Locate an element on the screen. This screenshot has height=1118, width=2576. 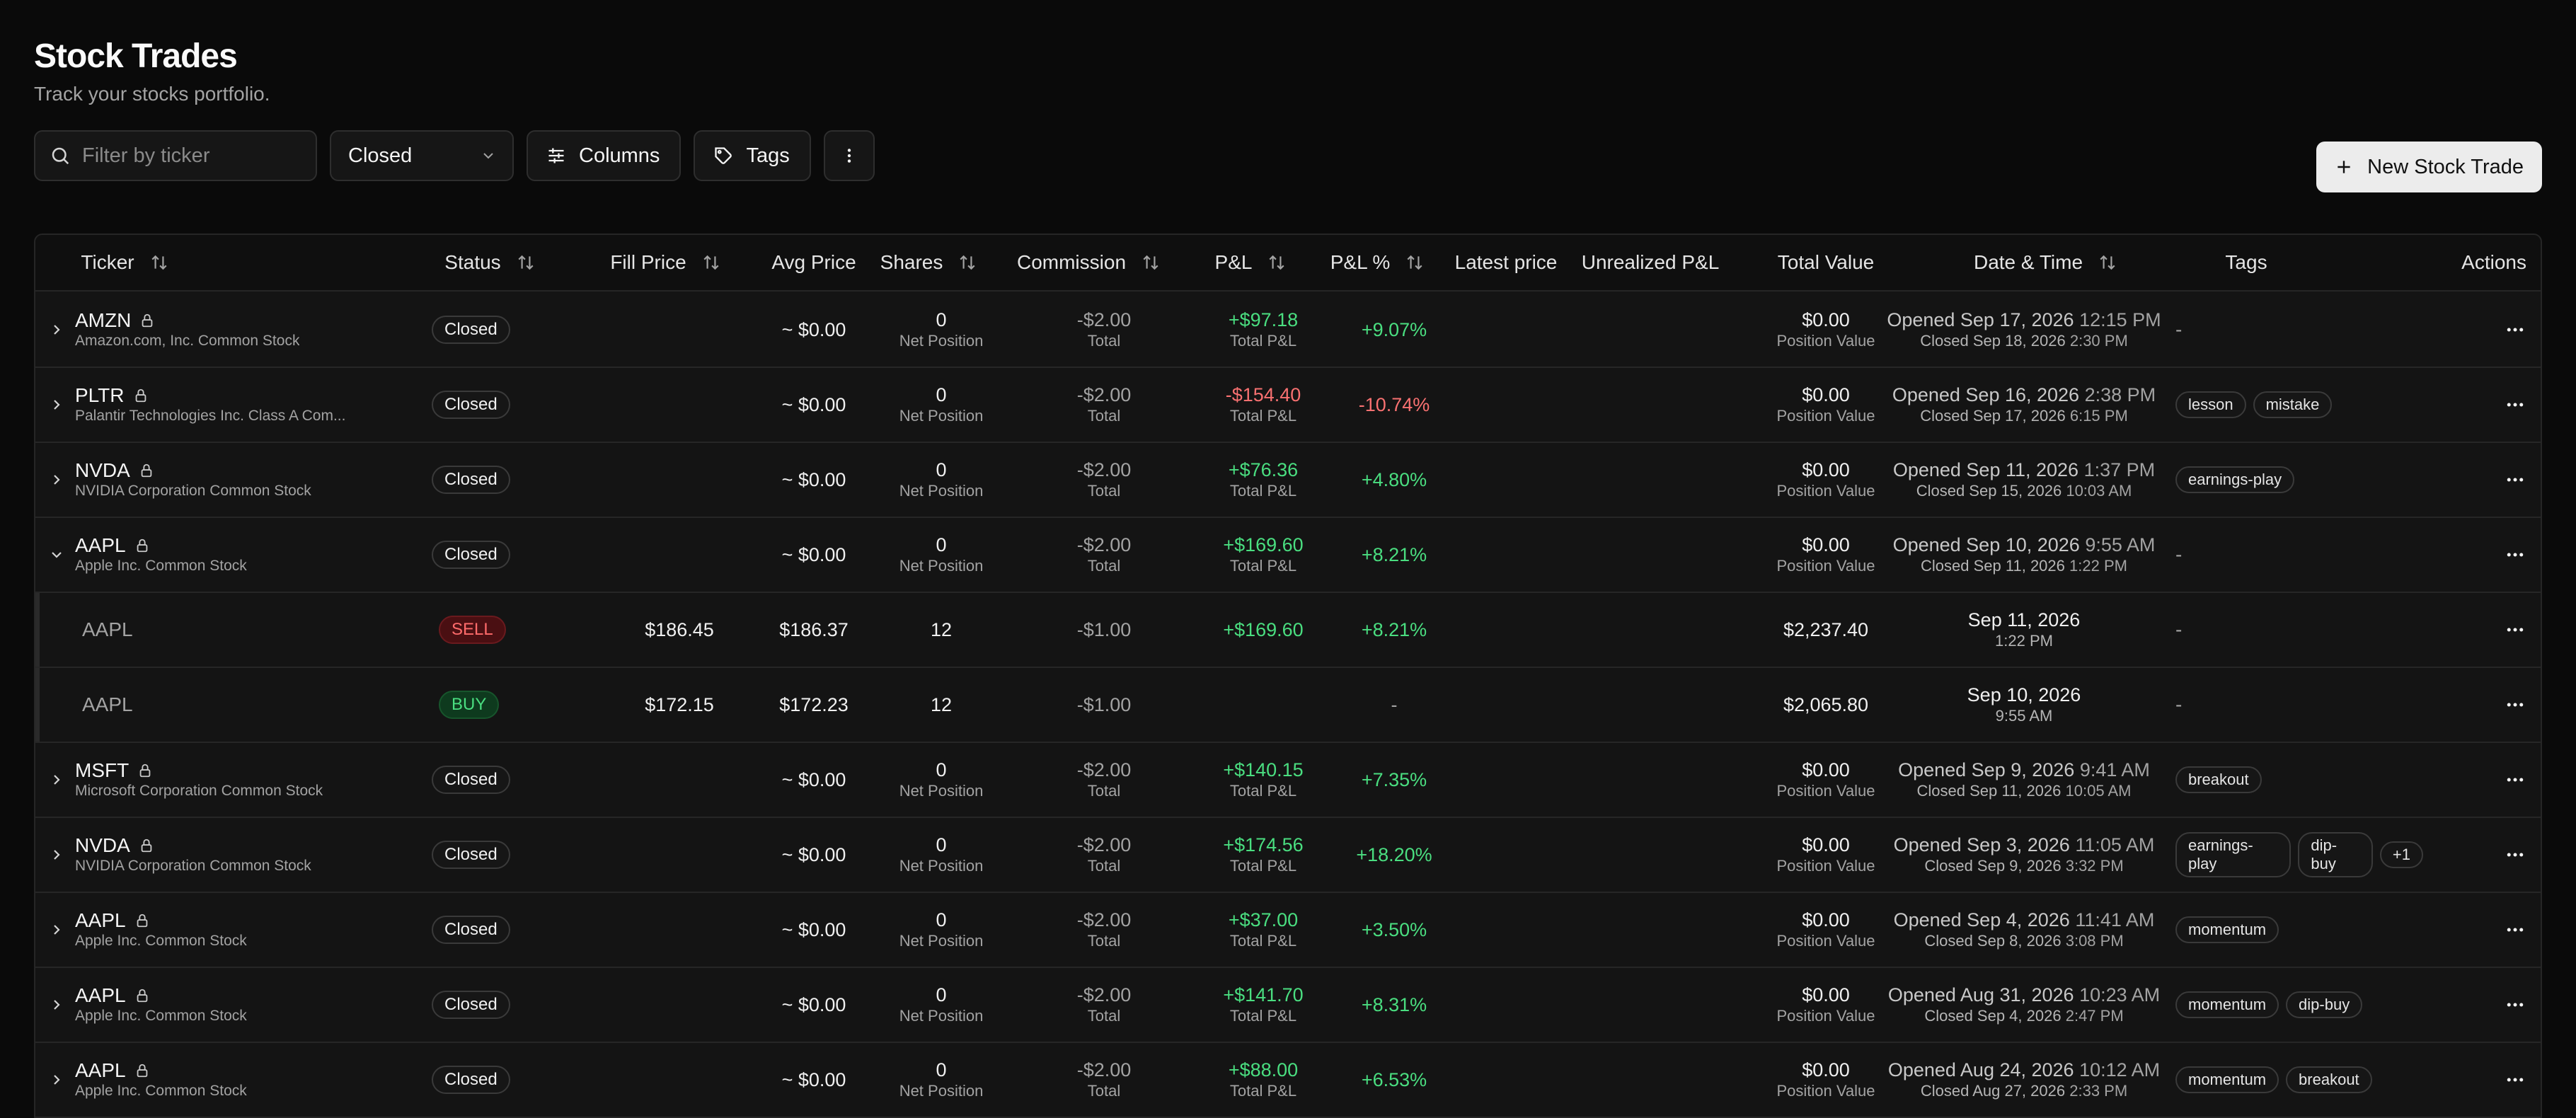
page-title: Stock Trades is located at coordinates (136, 56).